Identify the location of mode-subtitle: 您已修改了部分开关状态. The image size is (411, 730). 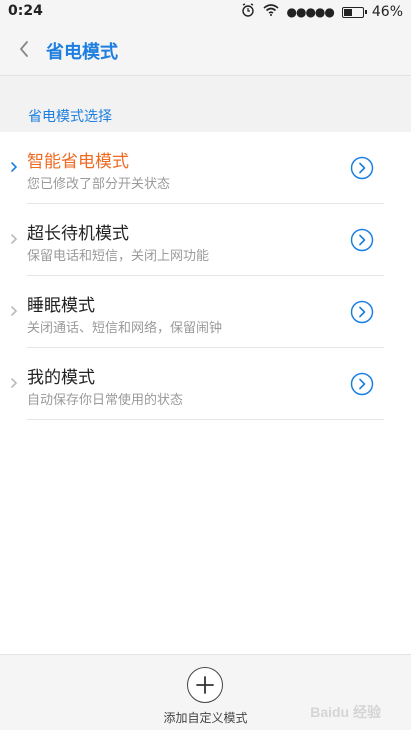
(99, 184).